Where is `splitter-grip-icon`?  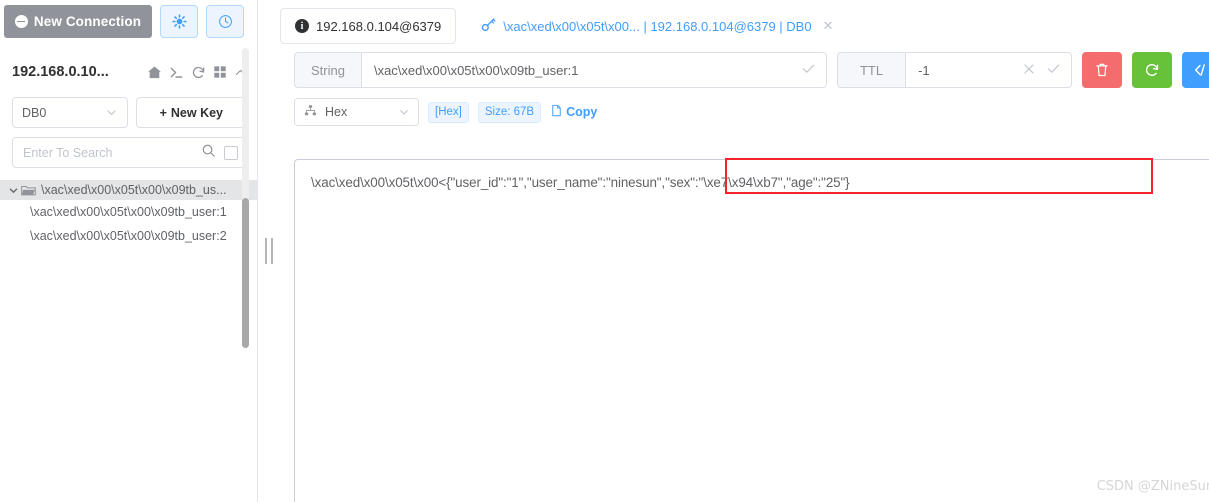 splitter-grip-icon is located at coordinates (269, 251).